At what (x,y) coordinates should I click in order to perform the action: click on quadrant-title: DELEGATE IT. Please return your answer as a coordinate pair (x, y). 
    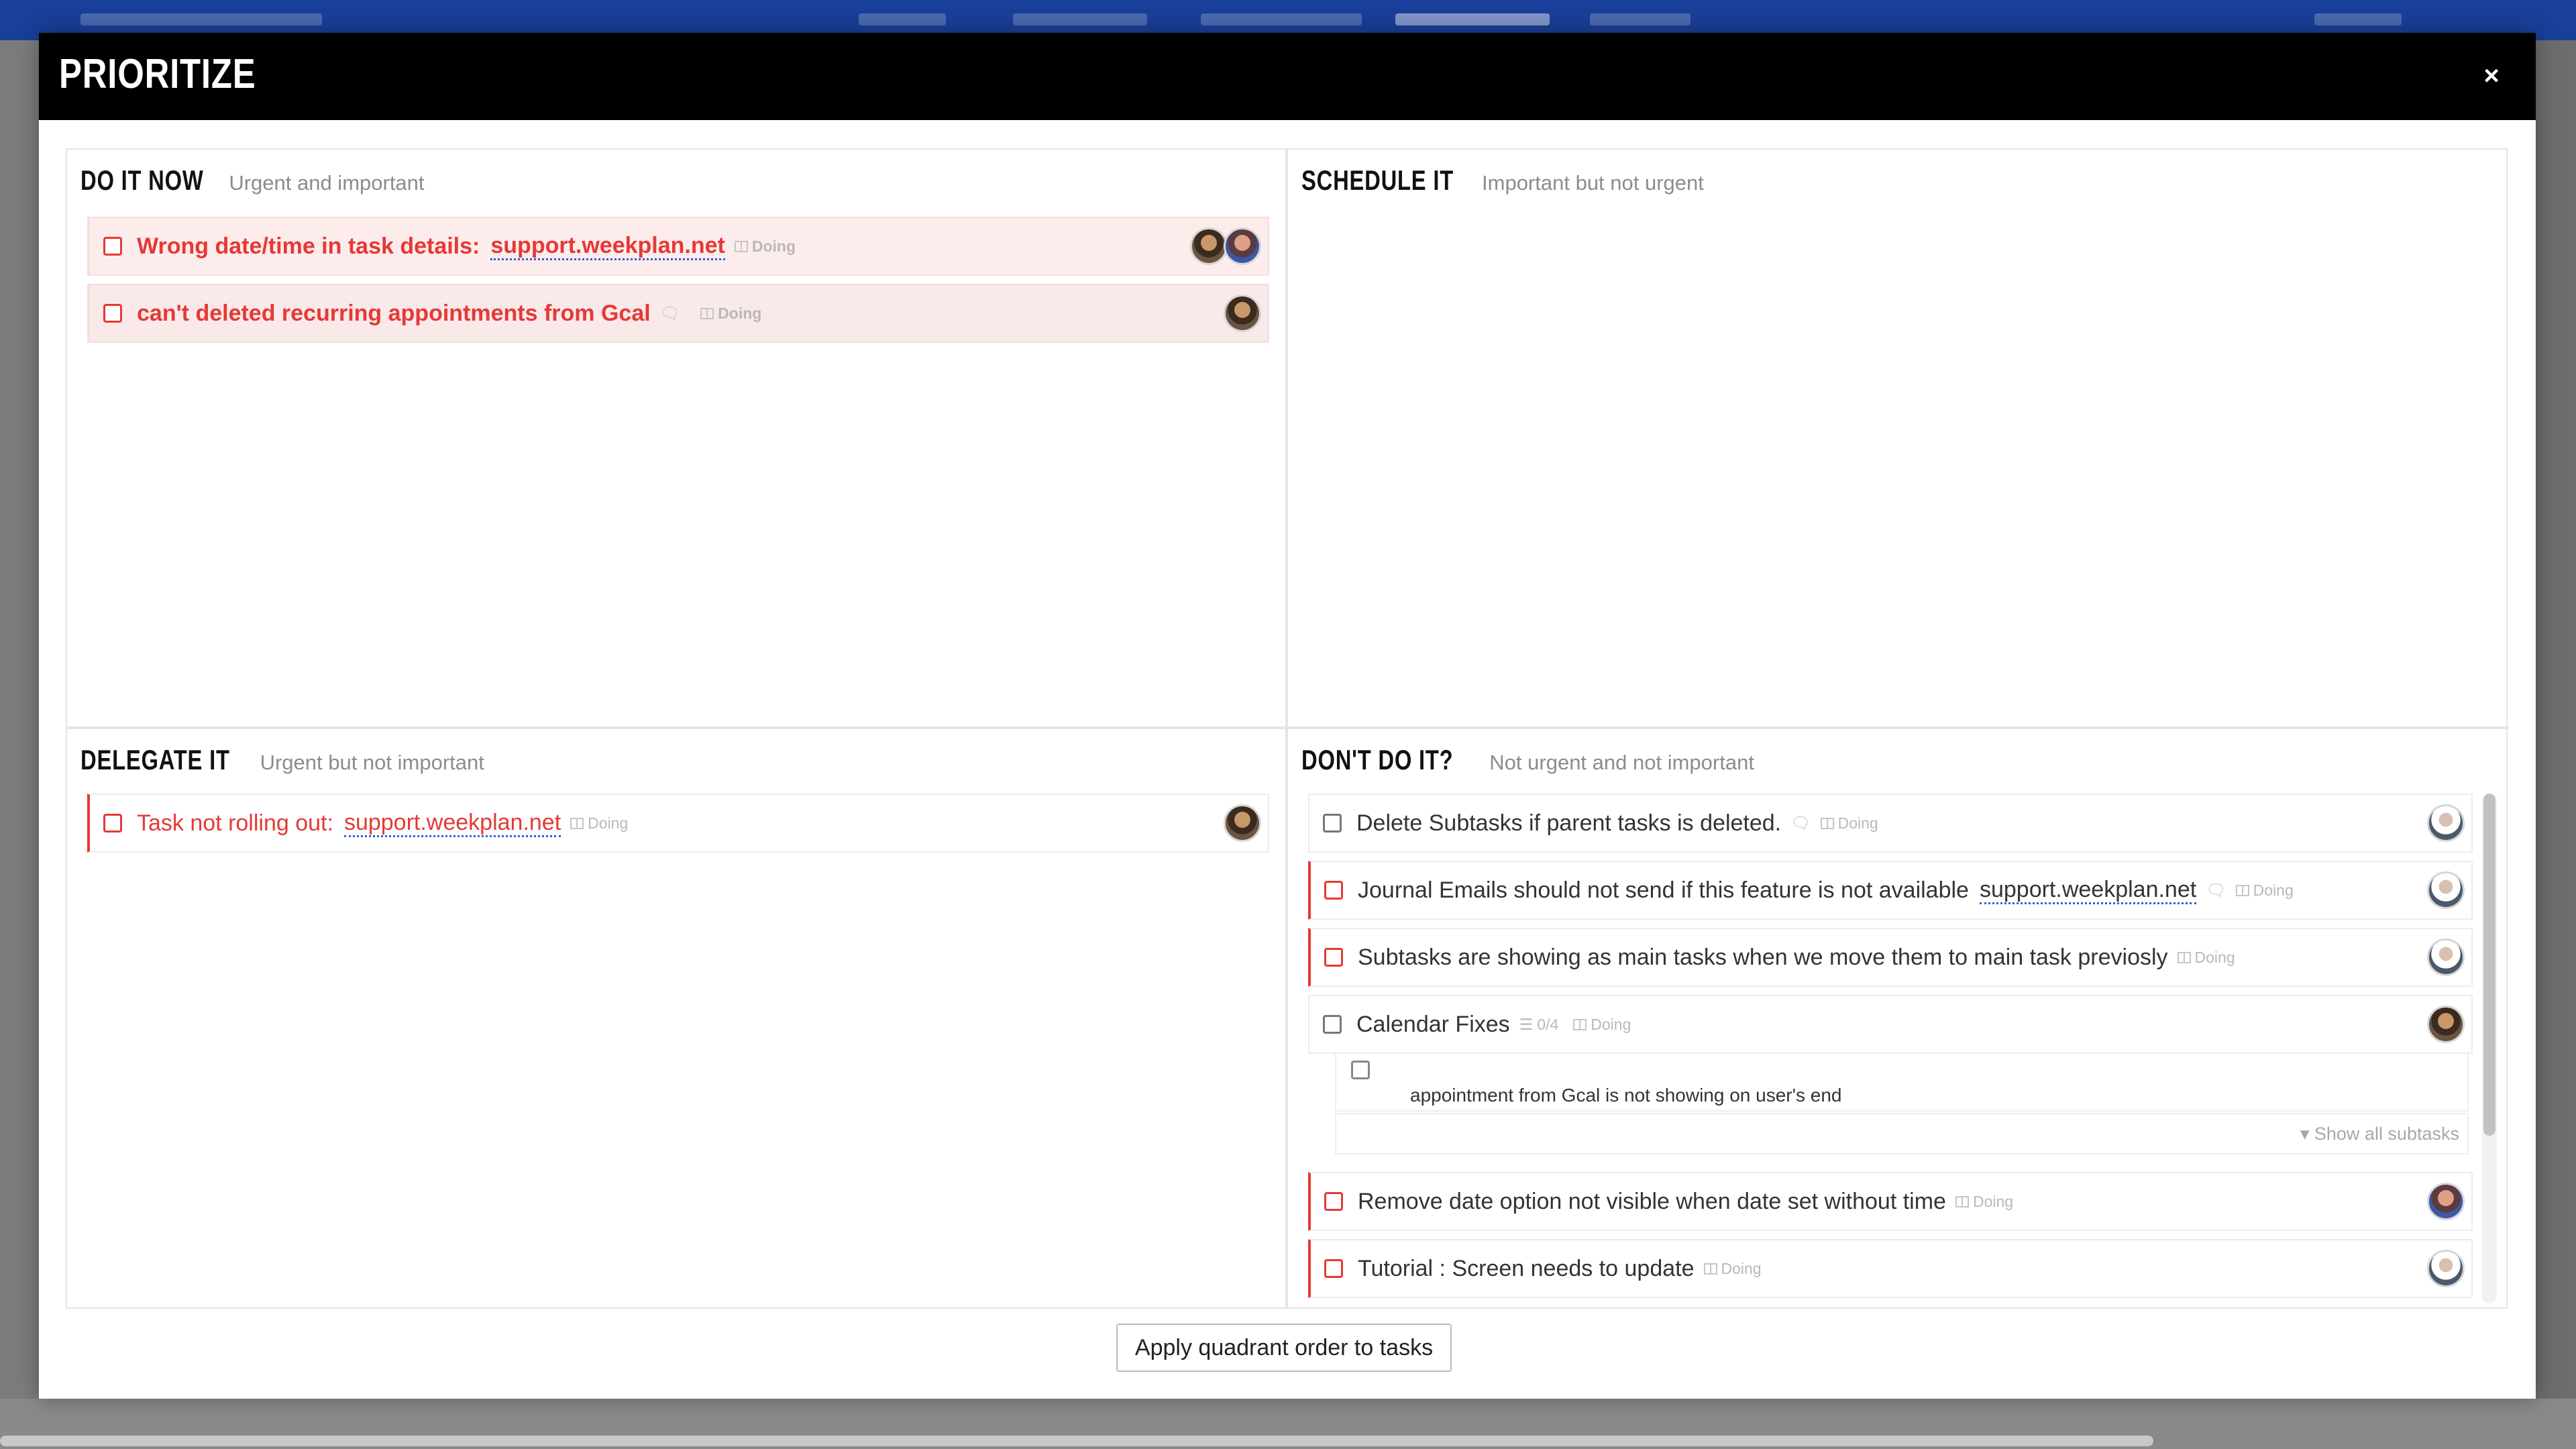
    Looking at the image, I should click on (155, 759).